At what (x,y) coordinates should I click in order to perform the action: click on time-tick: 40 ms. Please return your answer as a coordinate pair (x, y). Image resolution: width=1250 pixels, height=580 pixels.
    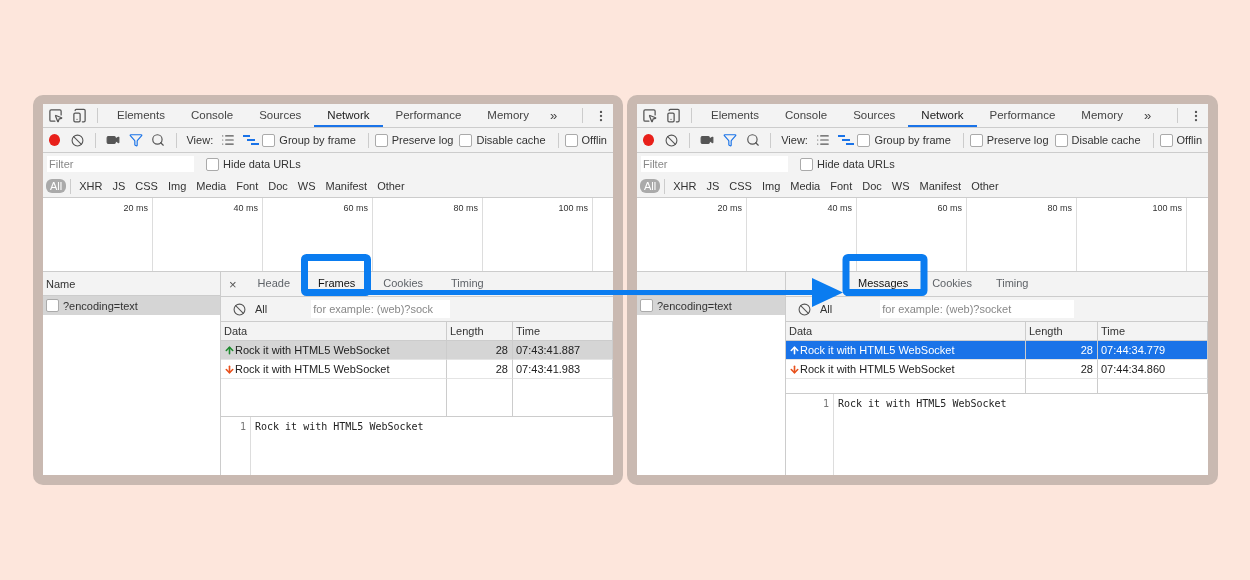
    Looking at the image, I should click on (802, 234).